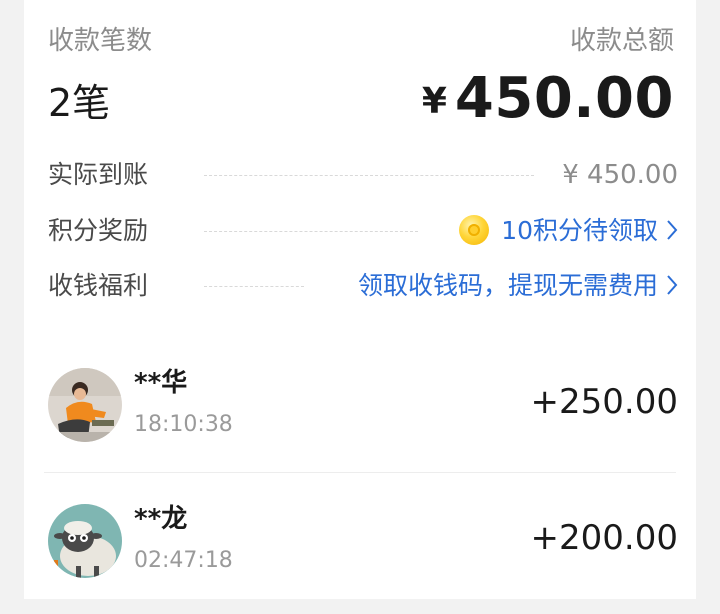 The image size is (720, 614). What do you see at coordinates (604, 402) in the screenshot?
I see `transaction-amount: +250.00` at bounding box center [604, 402].